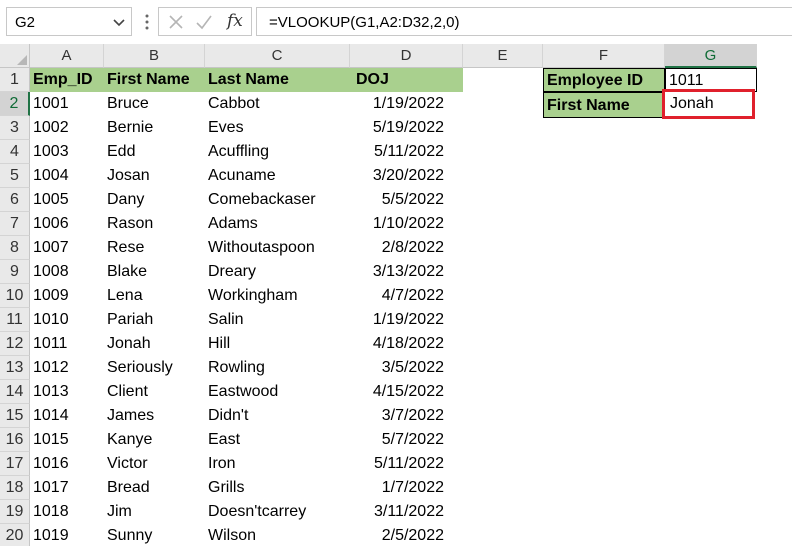 The height and width of the screenshot is (546, 792). What do you see at coordinates (711, 56) in the screenshot?
I see `column-header-g: G` at bounding box center [711, 56].